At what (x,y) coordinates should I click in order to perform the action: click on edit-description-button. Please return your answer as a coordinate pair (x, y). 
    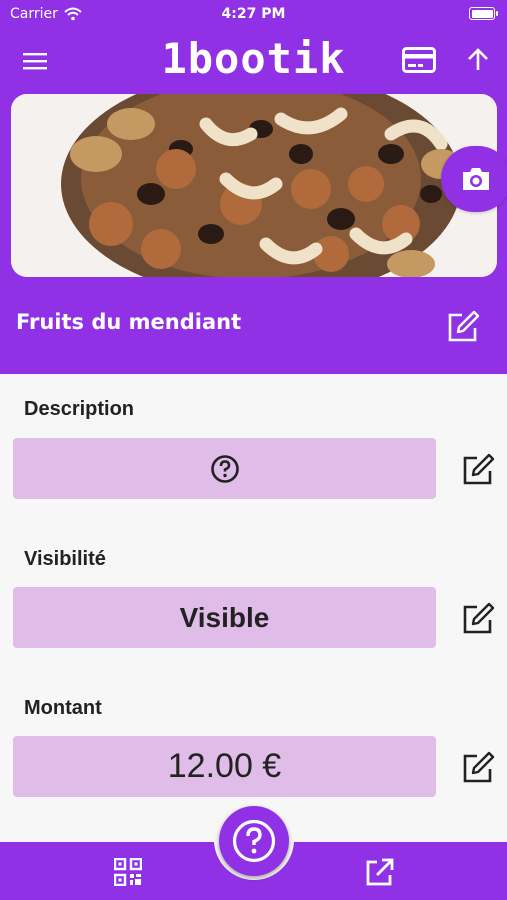
    Looking at the image, I should click on (478, 470).